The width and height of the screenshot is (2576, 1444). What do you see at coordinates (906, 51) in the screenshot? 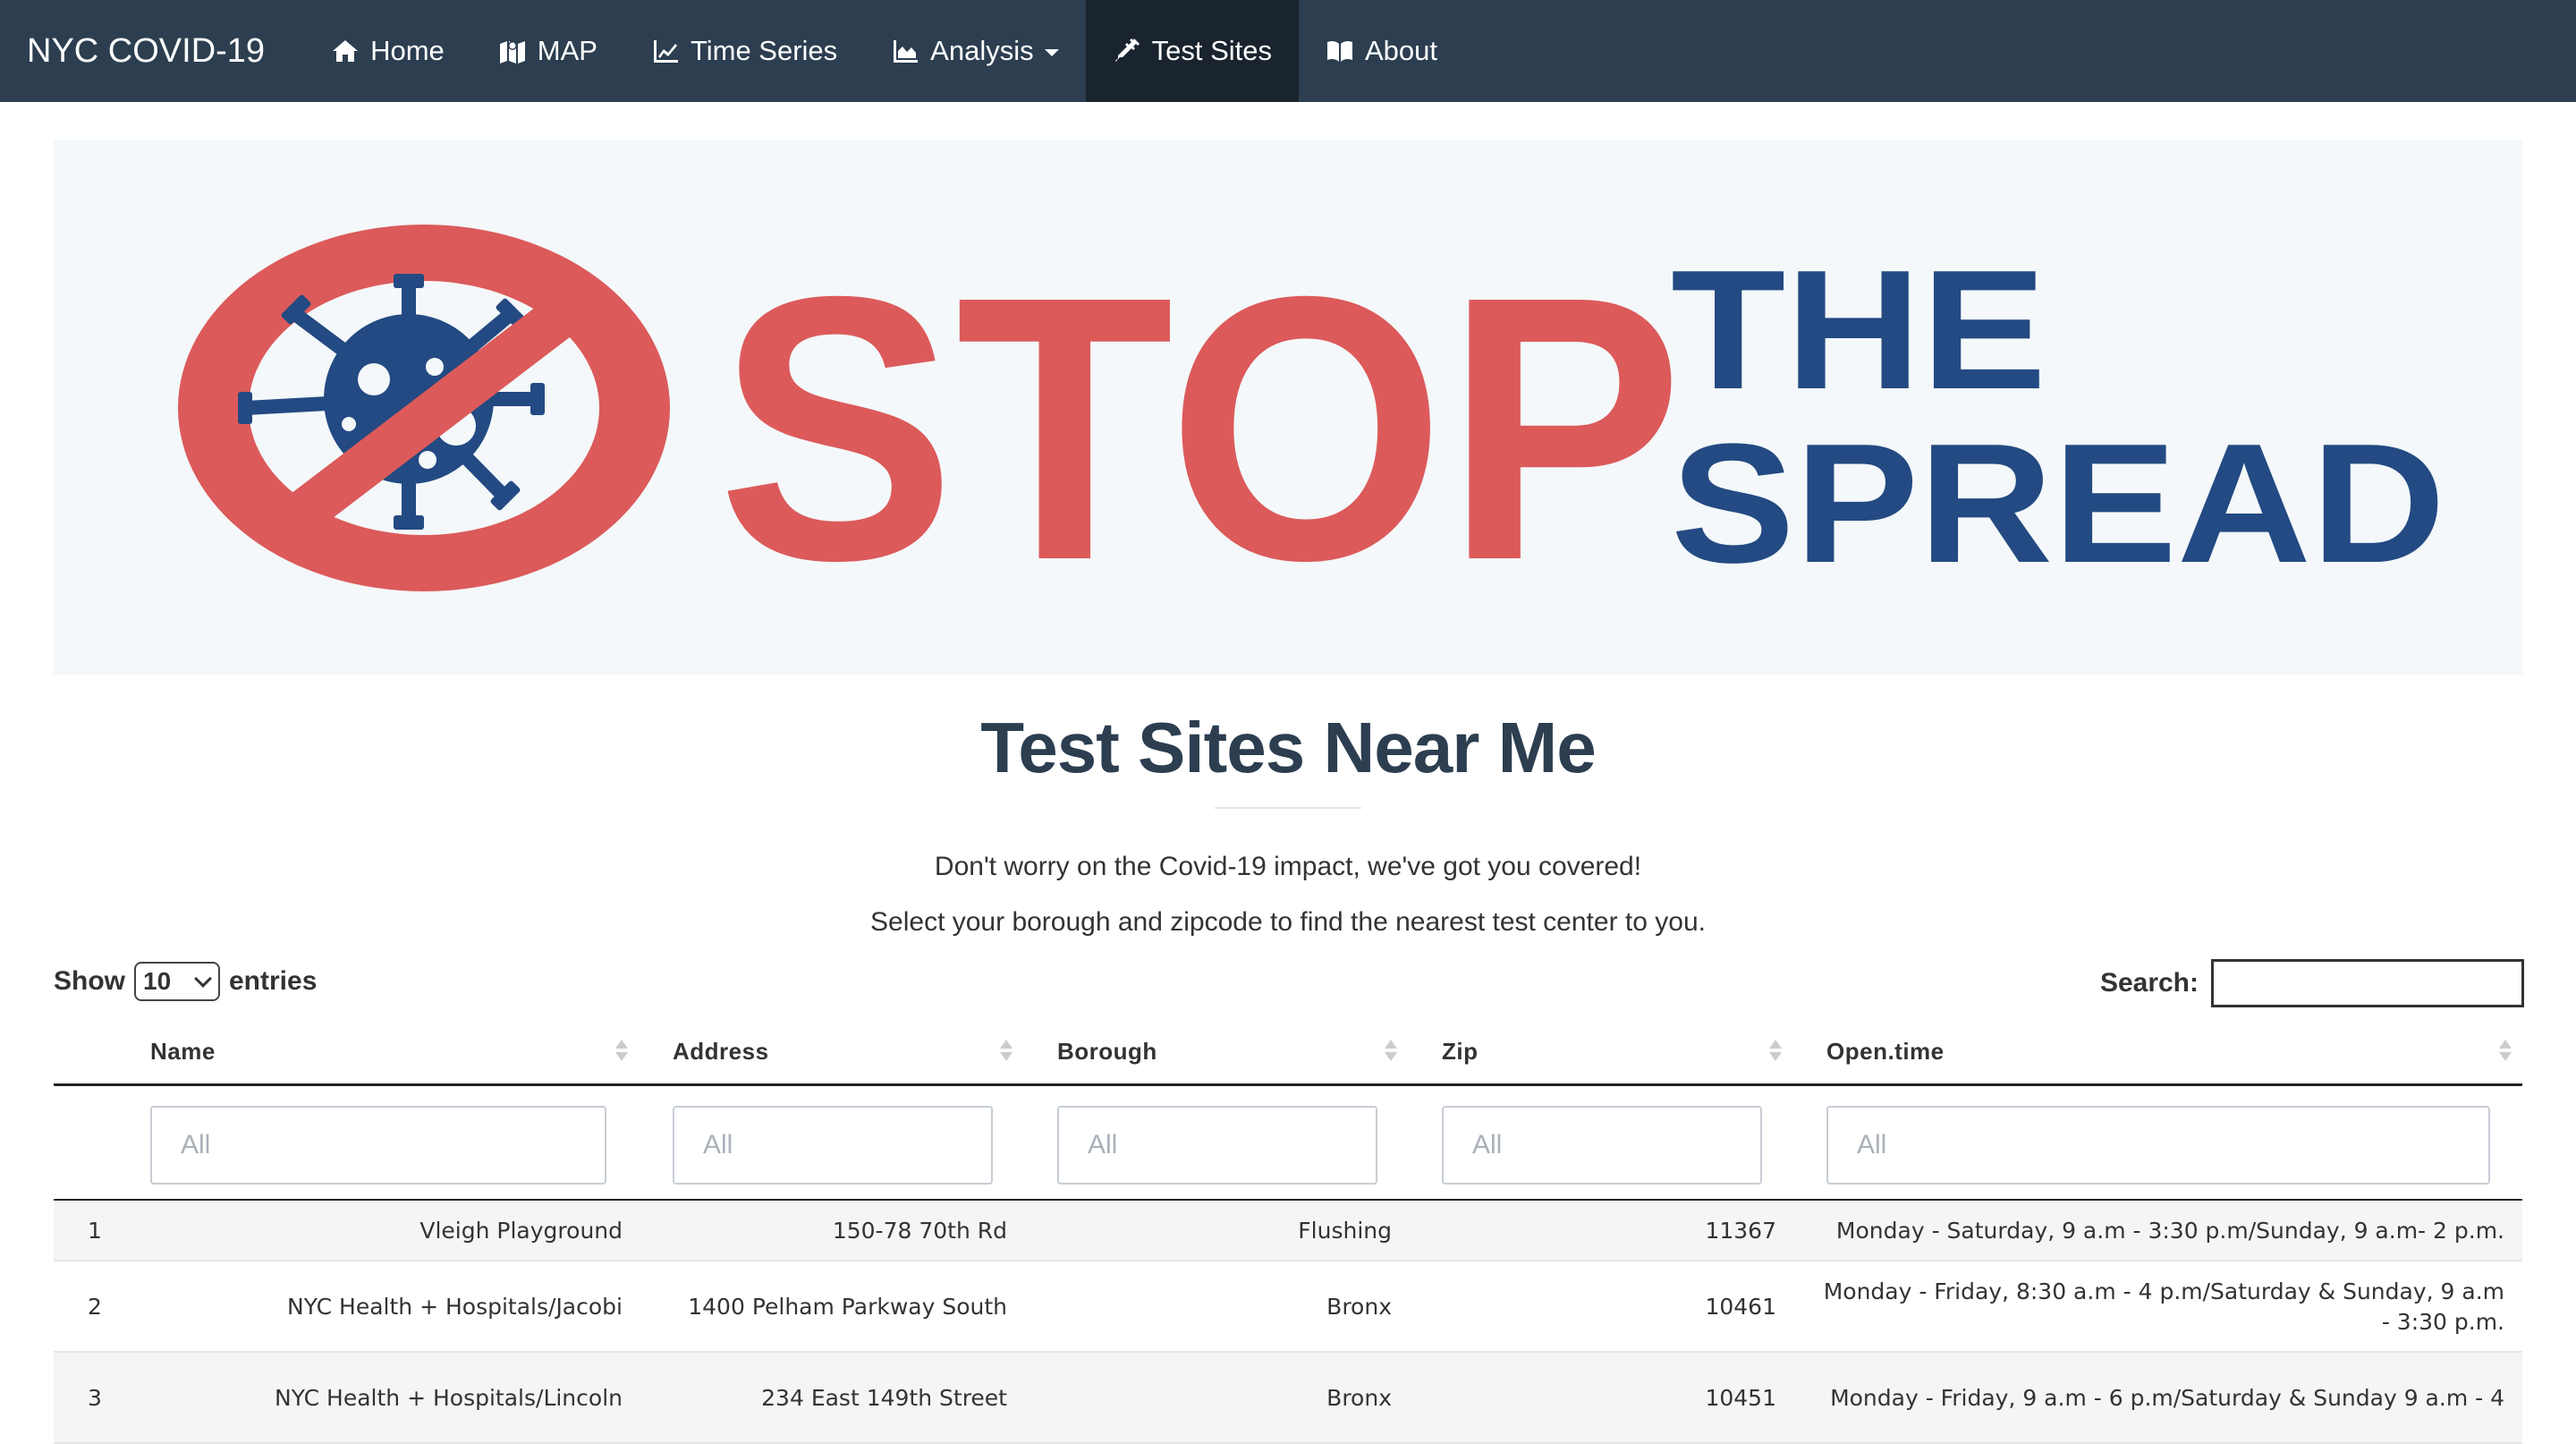
I see `area-chart-icon` at bounding box center [906, 51].